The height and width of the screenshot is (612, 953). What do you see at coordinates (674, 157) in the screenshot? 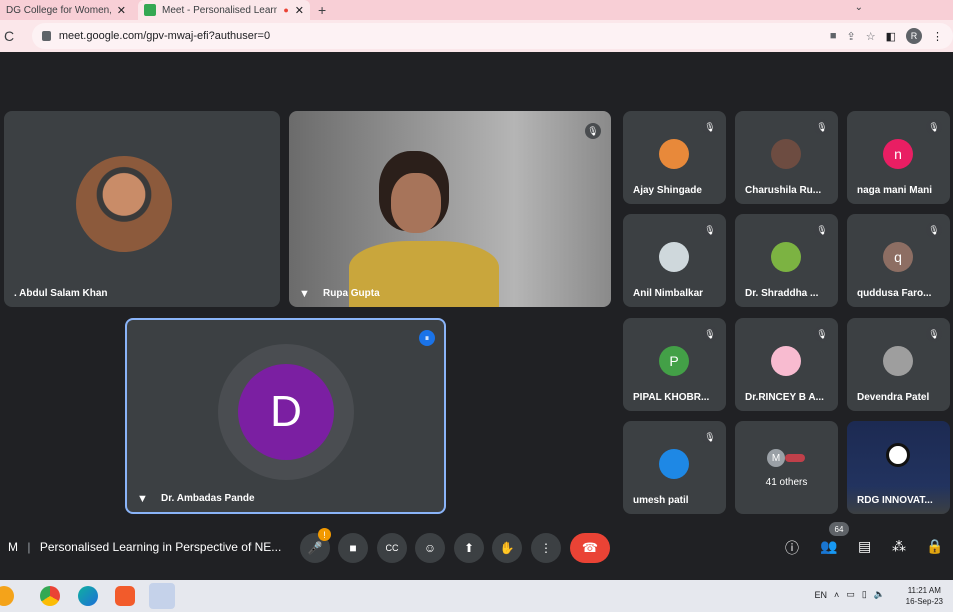
I see `participant-tile: 🎙 Ajay Shingade` at bounding box center [674, 157].